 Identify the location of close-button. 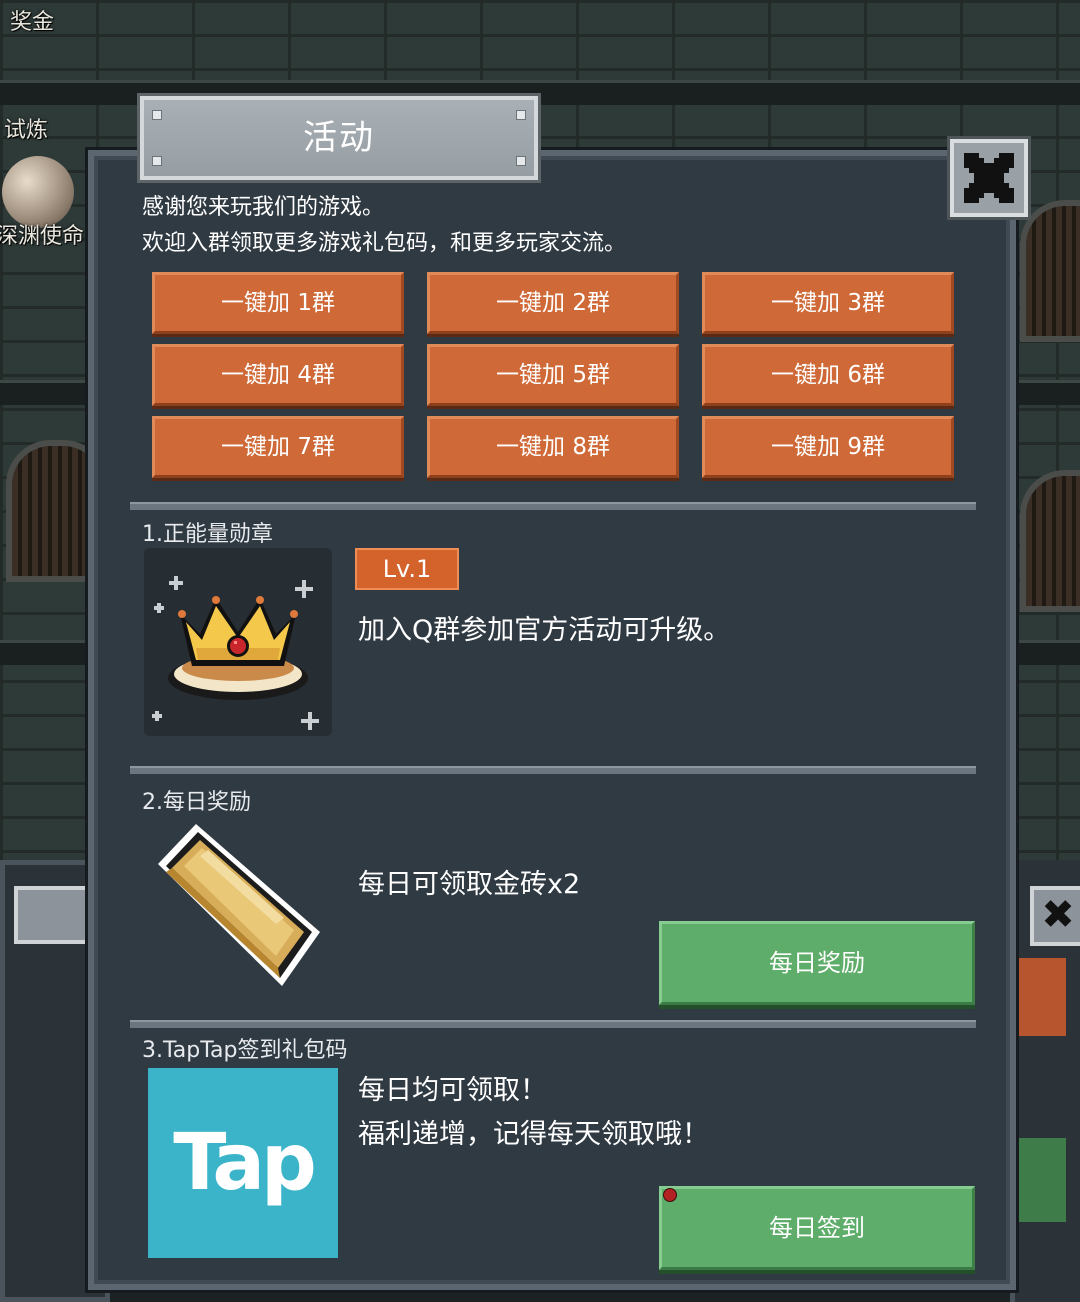
(989, 178).